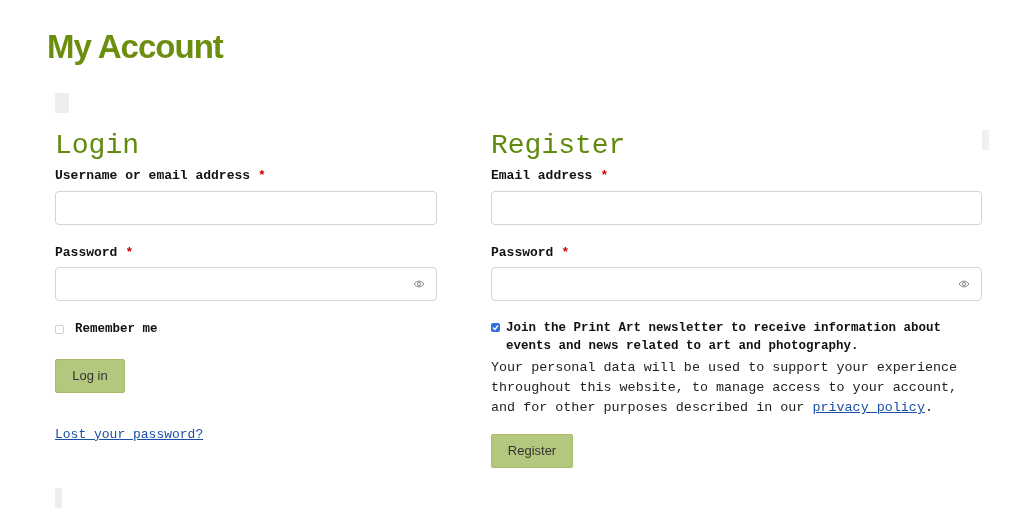 This screenshot has width=1024, height=516. What do you see at coordinates (724, 337) in the screenshot?
I see `checkbox-label: Join the Print Art newsletter to receive information about events and news related to art and photography.` at bounding box center [724, 337].